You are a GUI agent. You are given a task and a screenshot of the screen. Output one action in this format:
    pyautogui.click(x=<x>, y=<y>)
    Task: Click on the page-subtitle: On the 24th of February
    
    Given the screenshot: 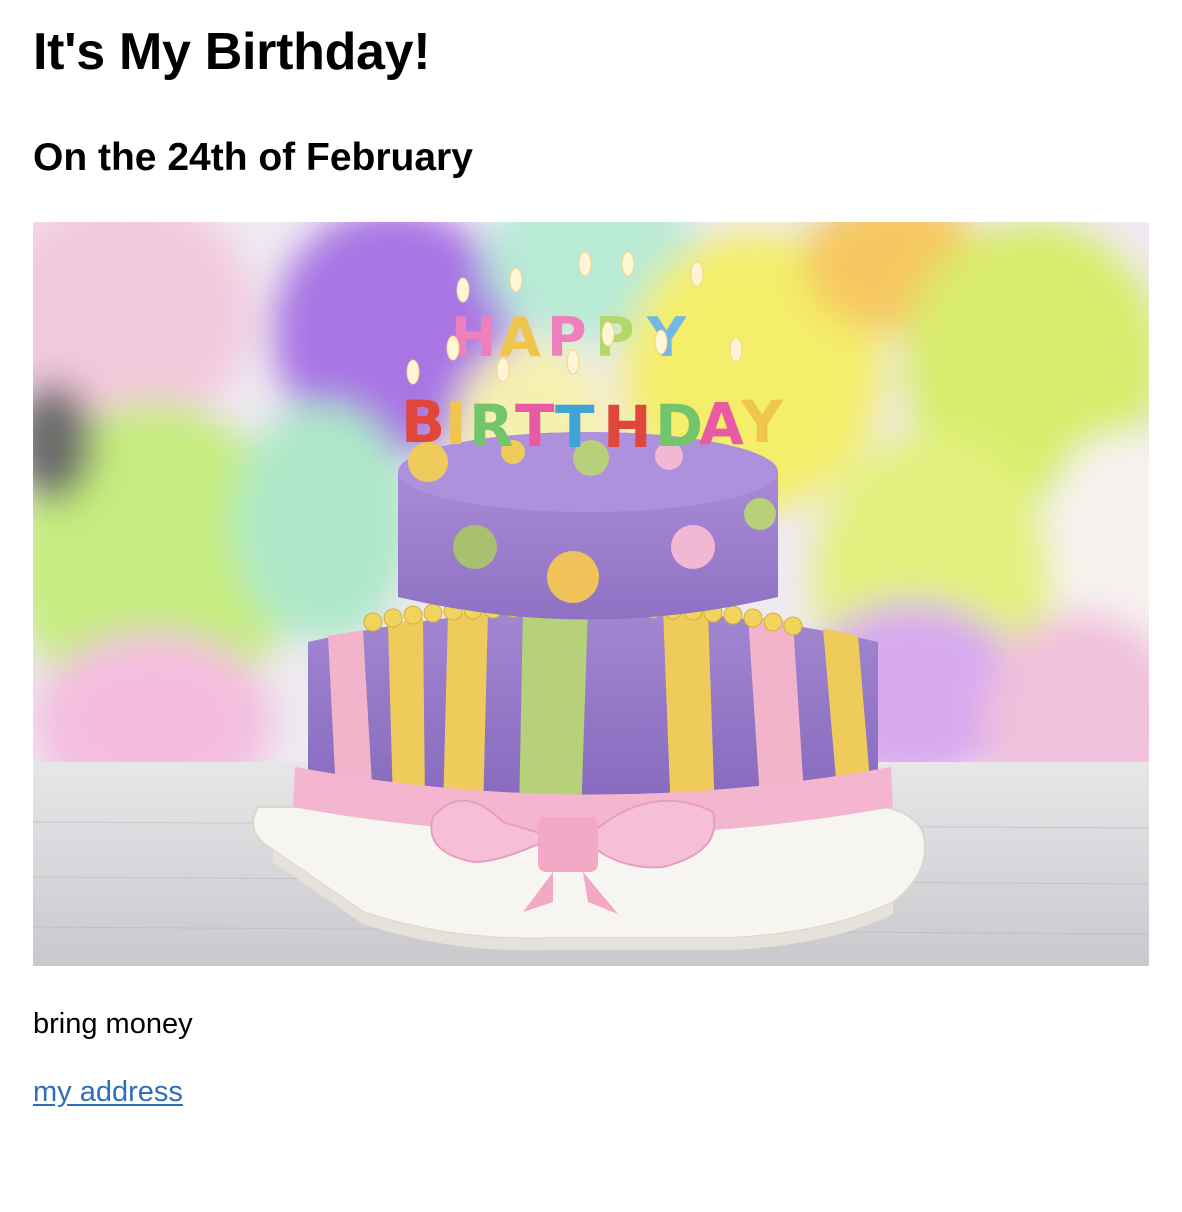 What is the action you would take?
    pyautogui.click(x=253, y=157)
    